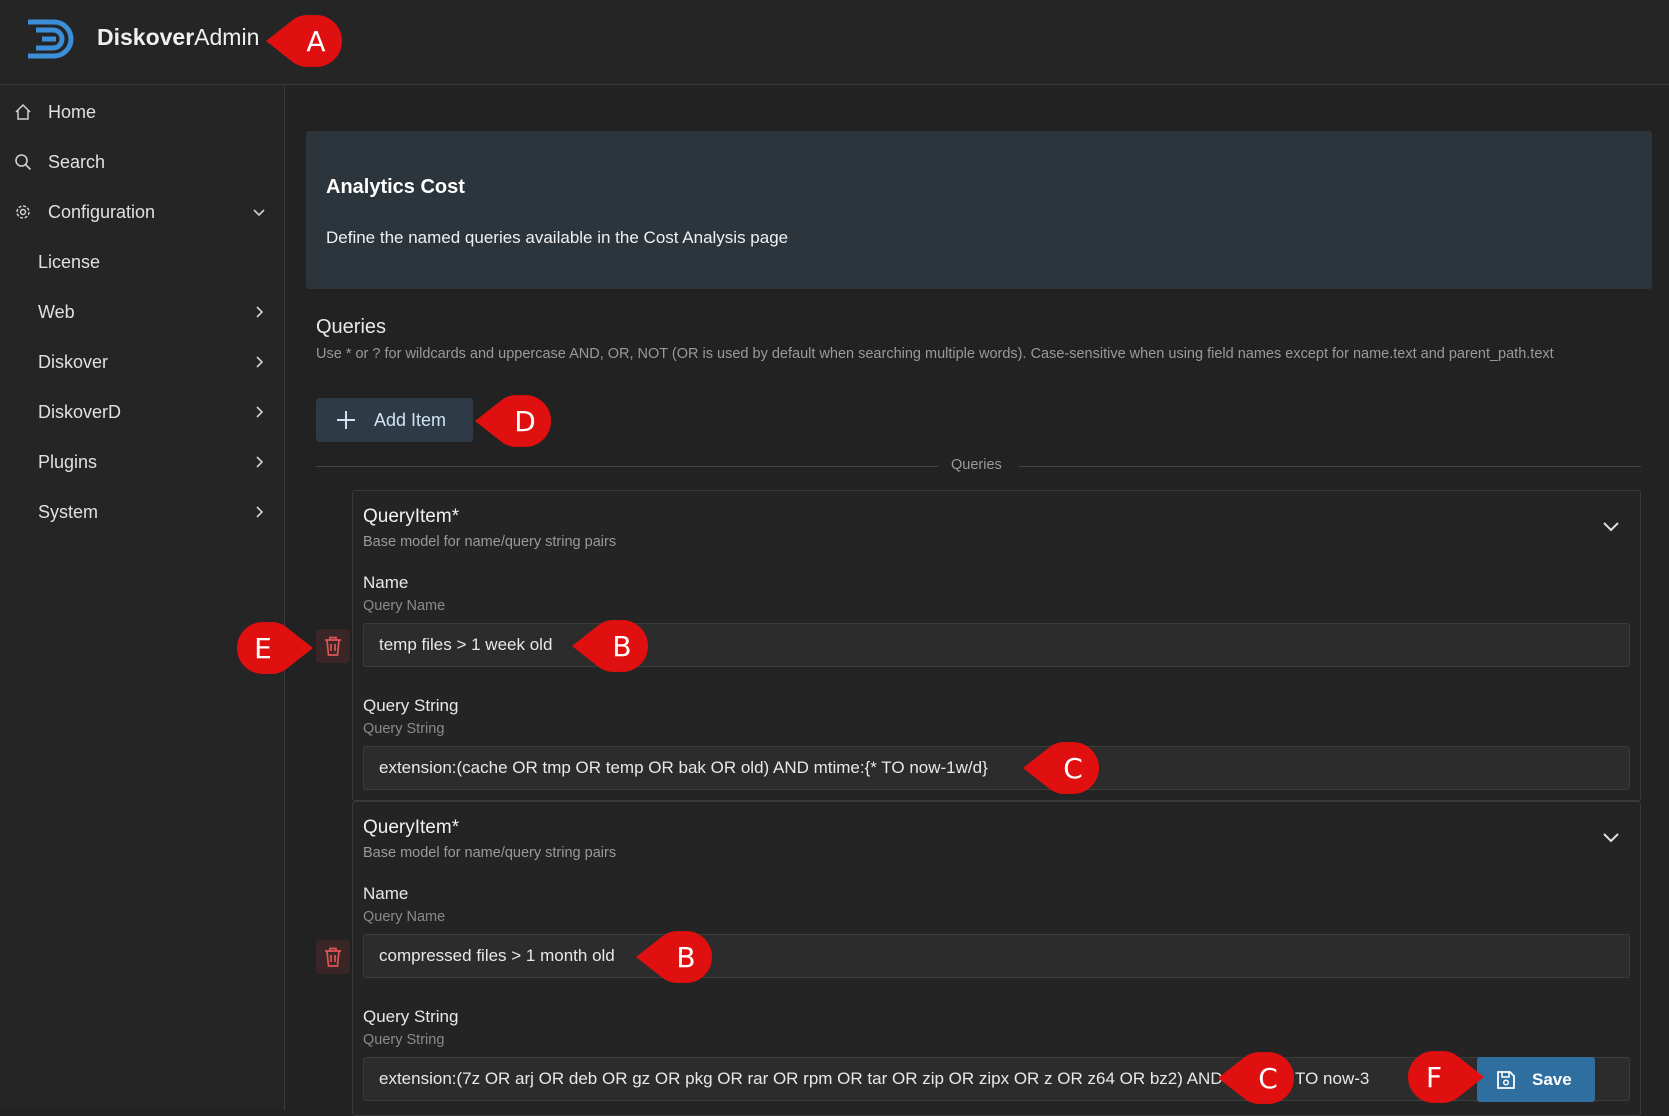 This screenshot has width=1669, height=1116. I want to click on callout-marker-d: D, so click(514, 421).